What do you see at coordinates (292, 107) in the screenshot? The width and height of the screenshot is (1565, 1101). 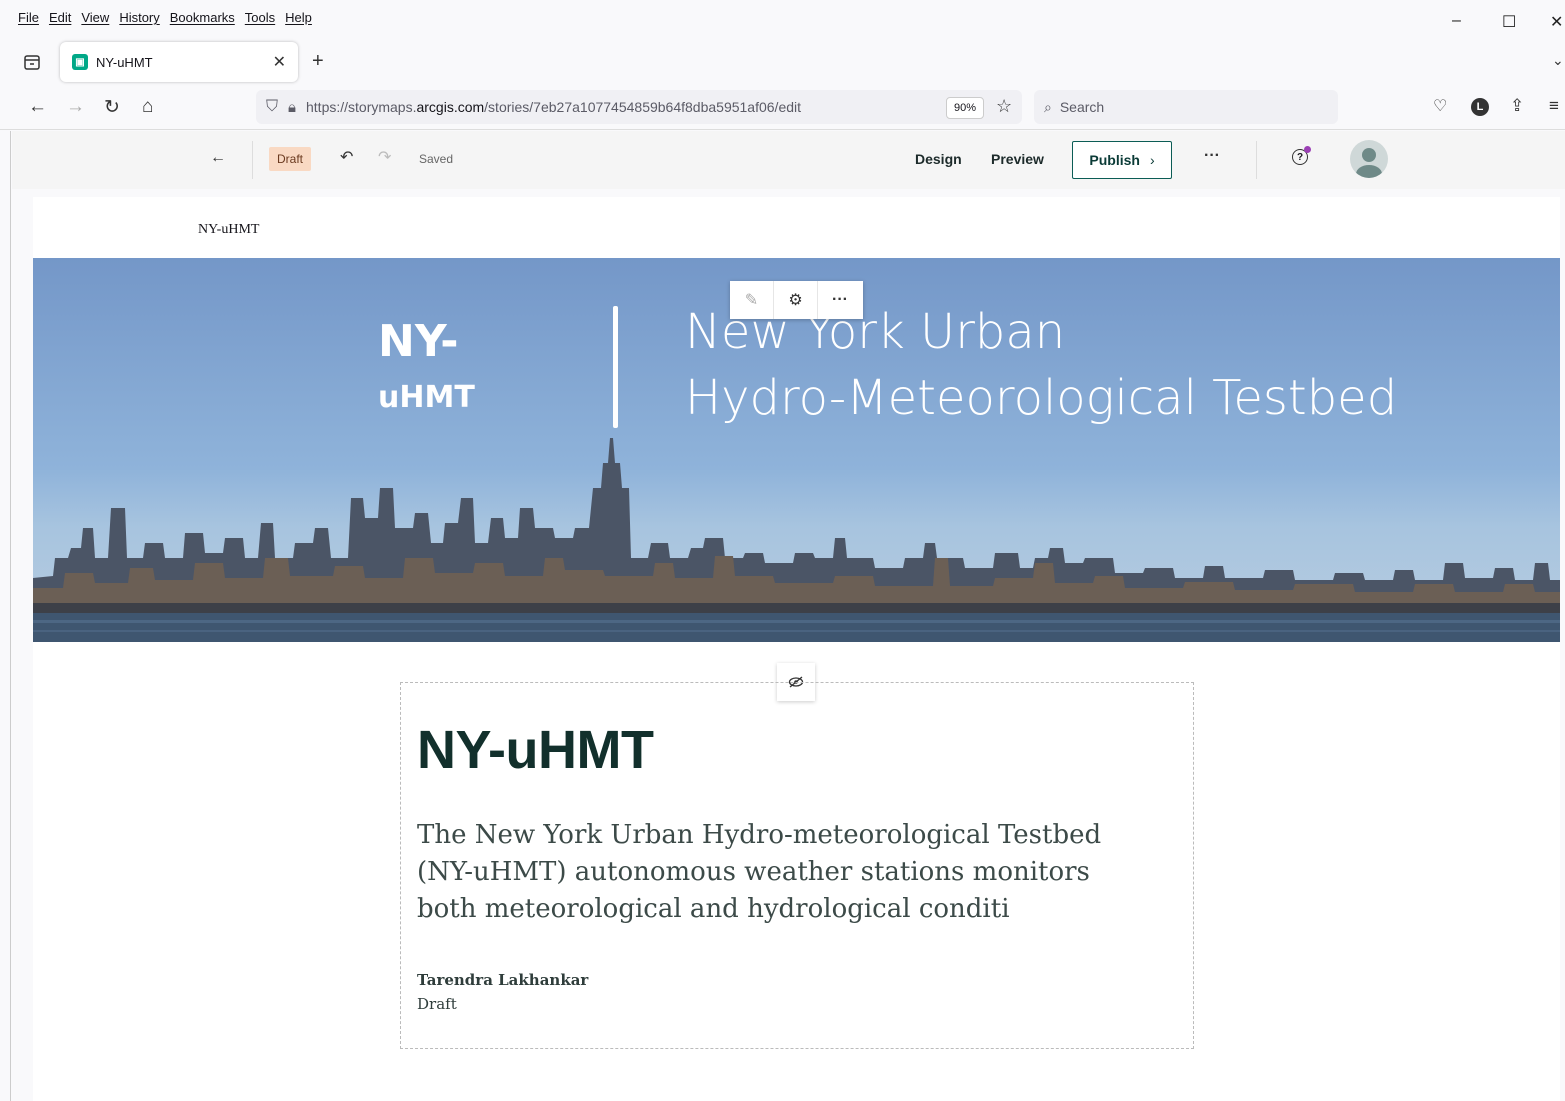 I see `lock-icon: 🔒︎` at bounding box center [292, 107].